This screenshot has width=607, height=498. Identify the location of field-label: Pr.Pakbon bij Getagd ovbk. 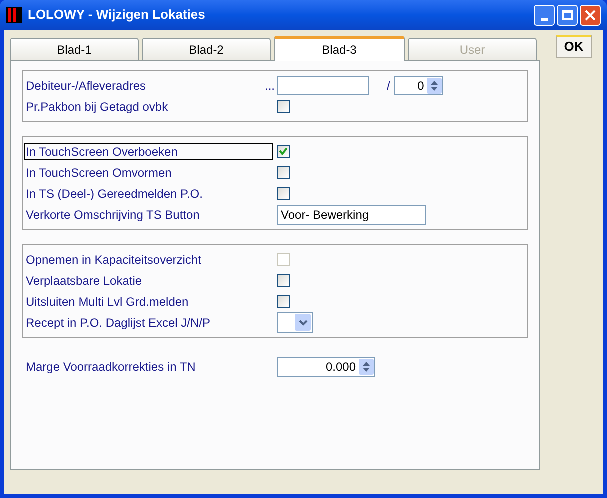
(97, 106).